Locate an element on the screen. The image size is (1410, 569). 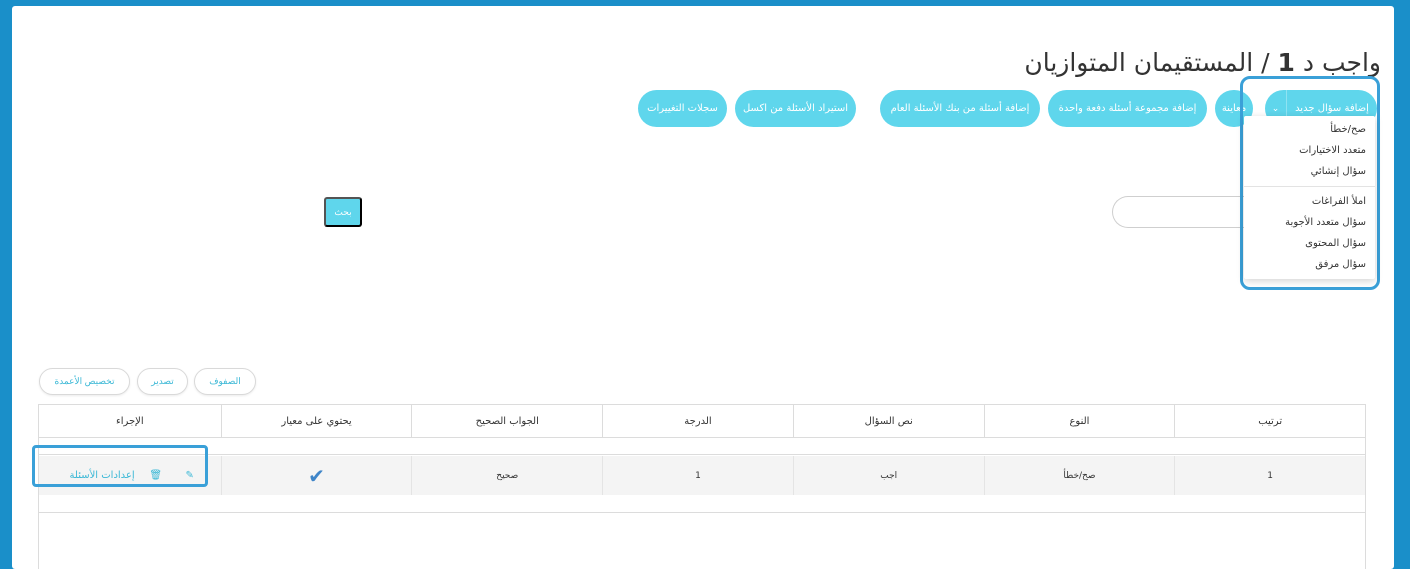
cell-grade: 1 is located at coordinates (697, 475).